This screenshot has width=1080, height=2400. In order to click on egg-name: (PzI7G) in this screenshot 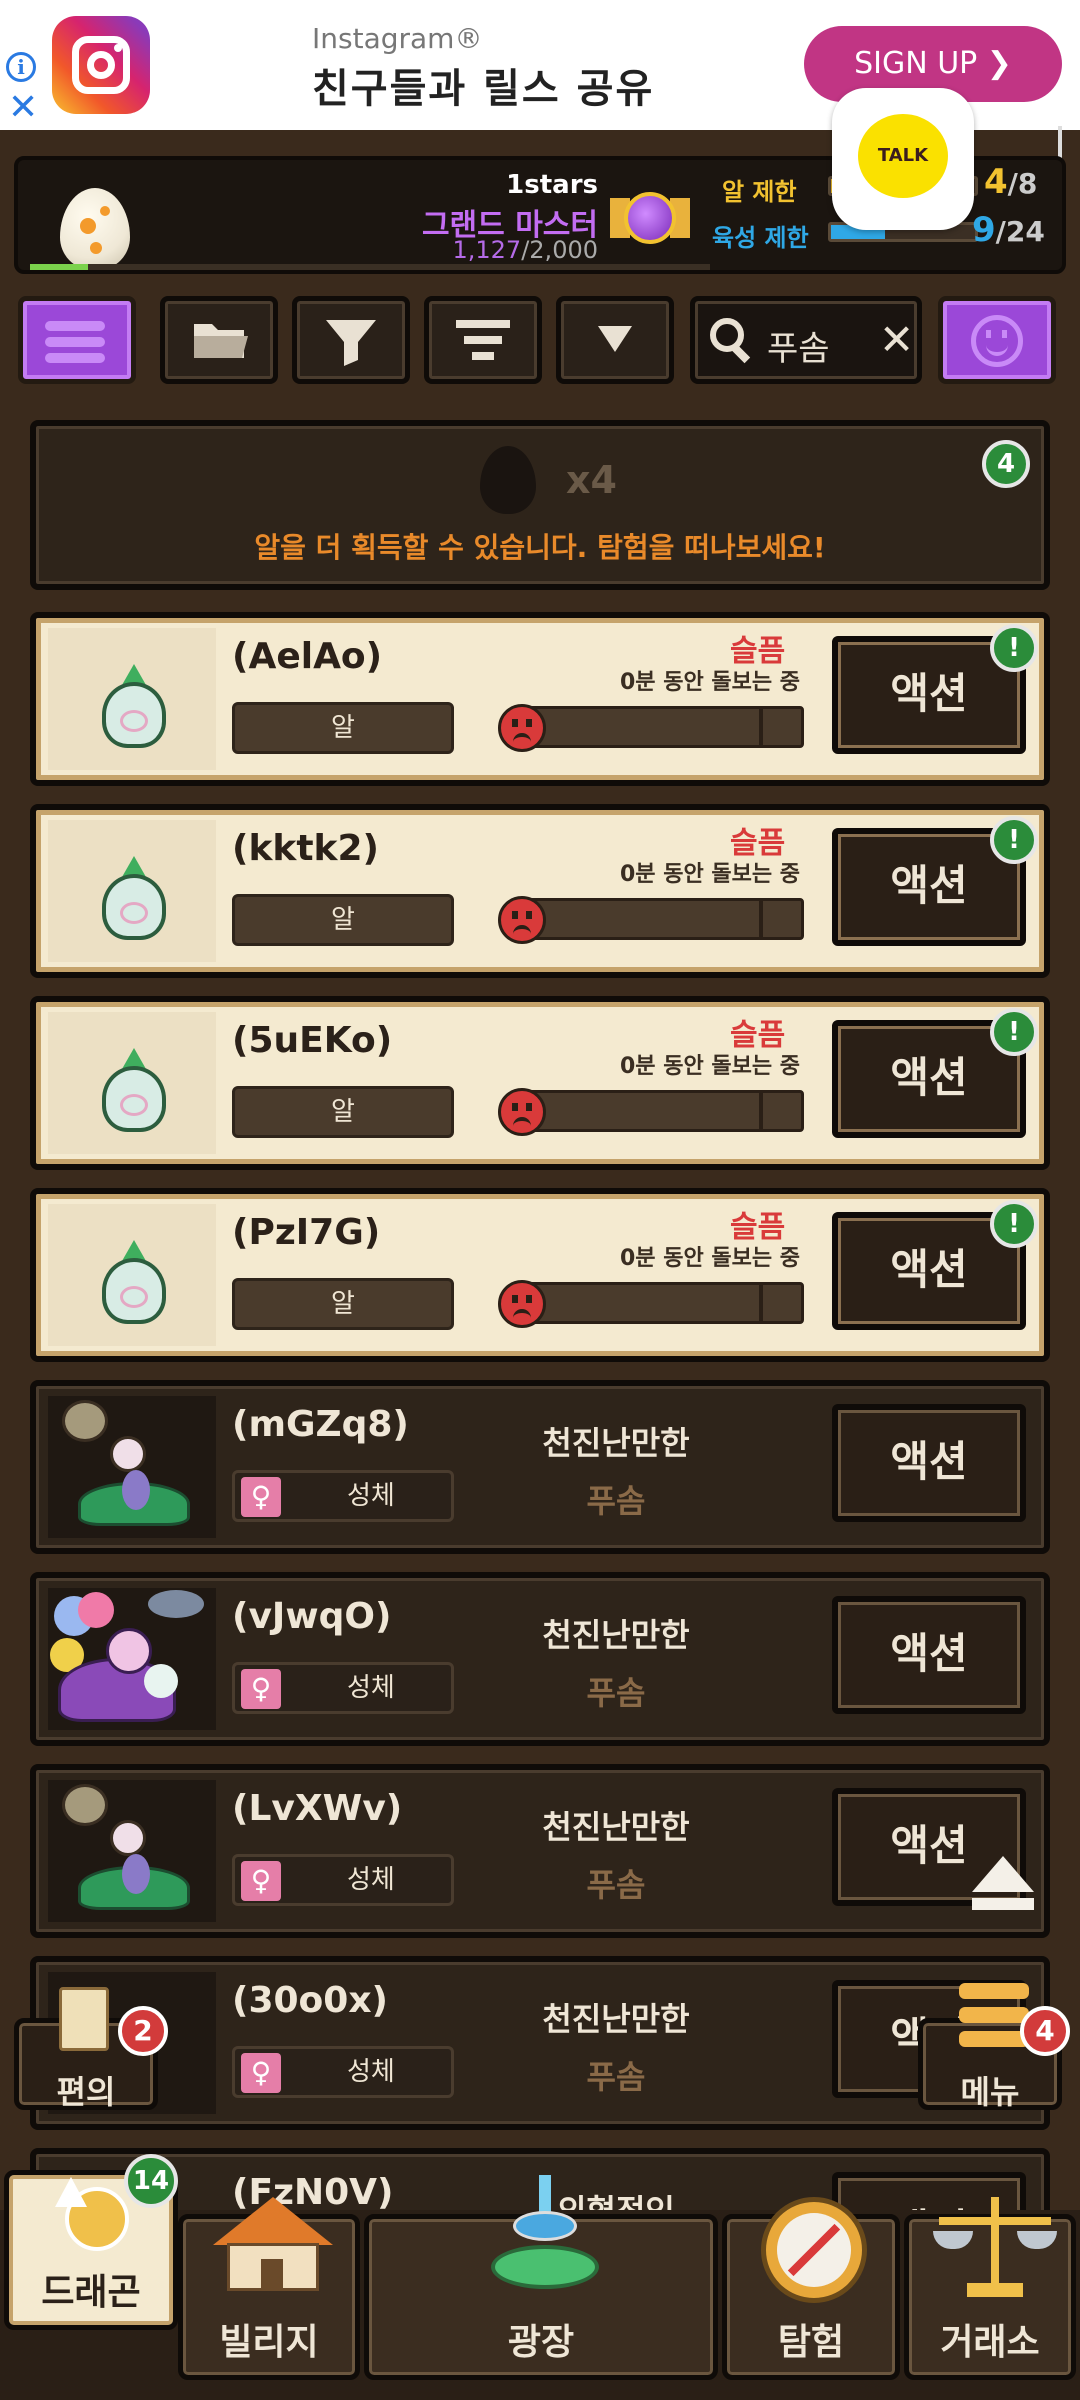, I will do `click(306, 1232)`.